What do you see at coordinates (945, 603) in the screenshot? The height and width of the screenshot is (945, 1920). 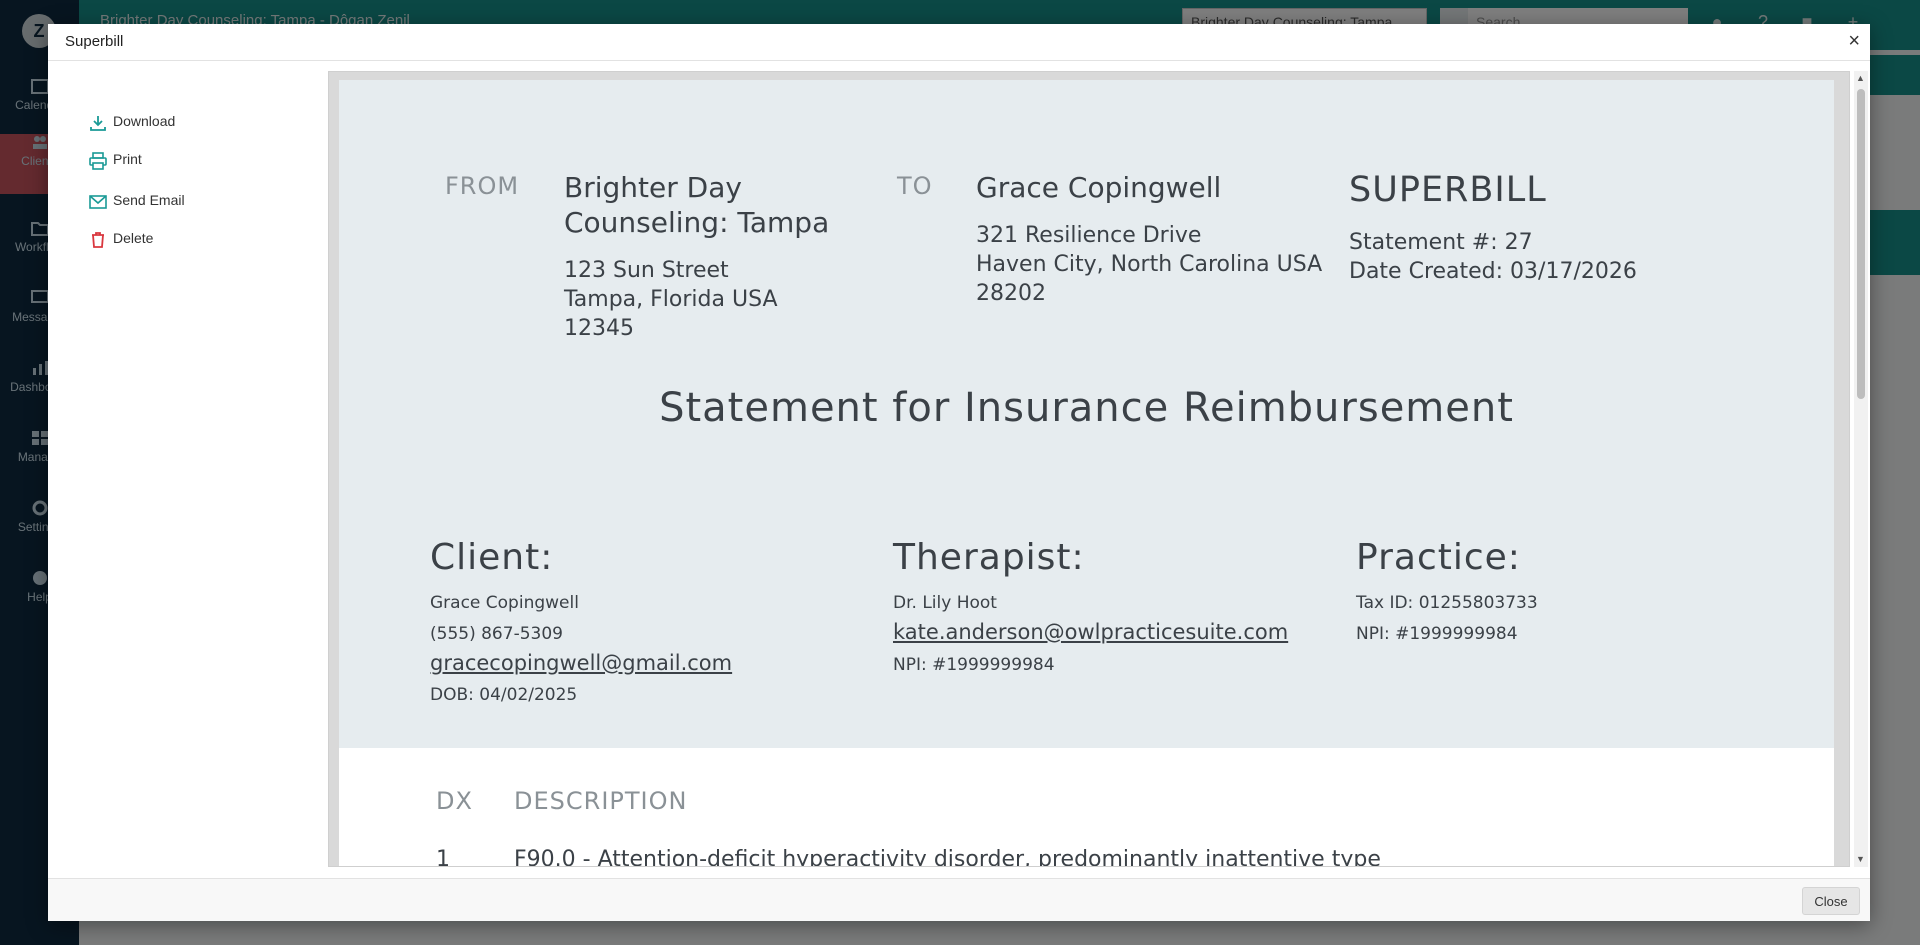 I see `therapist-name: Dr. Lily Hoot` at bounding box center [945, 603].